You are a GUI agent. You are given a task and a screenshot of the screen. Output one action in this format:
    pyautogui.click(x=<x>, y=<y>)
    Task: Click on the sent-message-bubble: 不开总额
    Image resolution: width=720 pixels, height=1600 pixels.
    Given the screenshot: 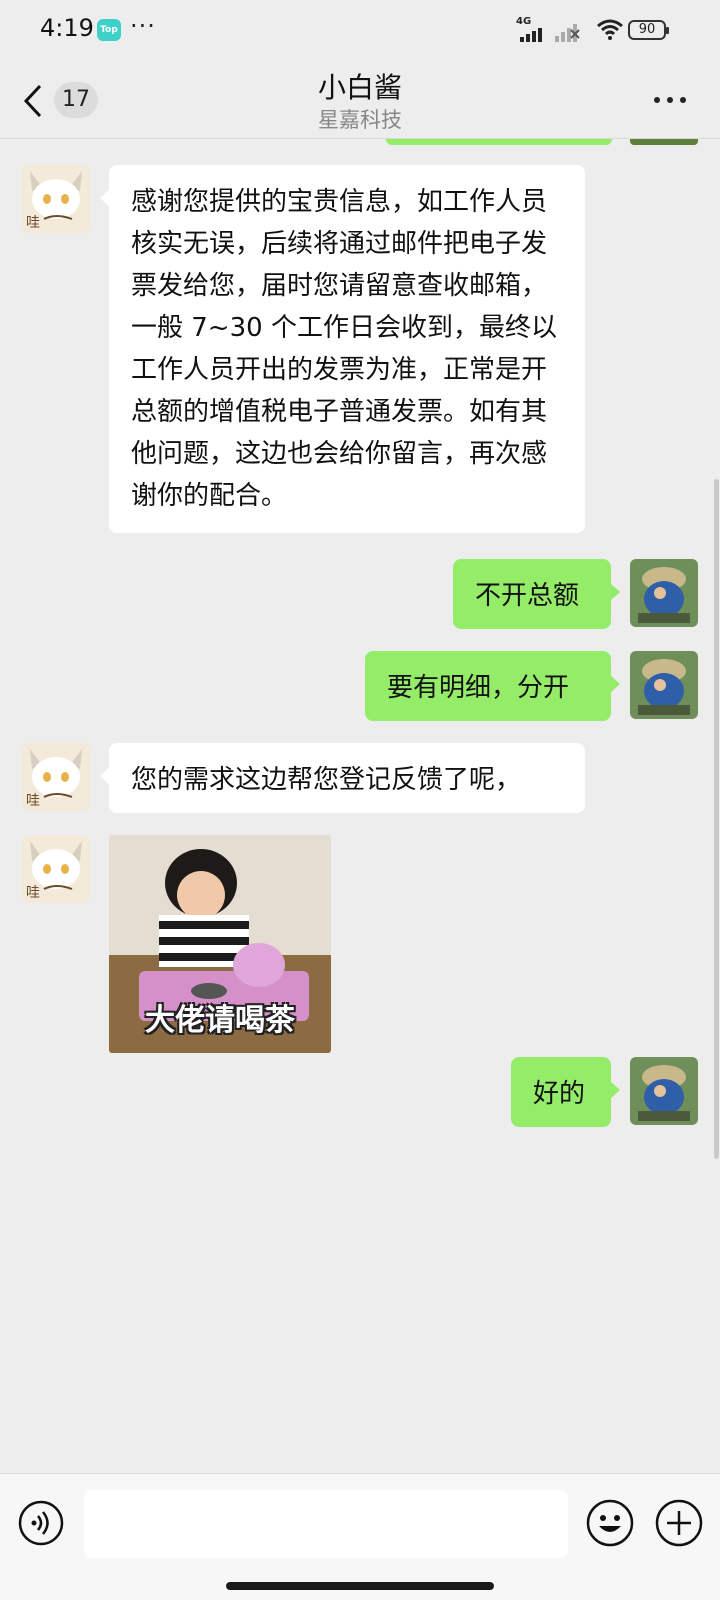 What is the action you would take?
    pyautogui.click(x=536, y=594)
    